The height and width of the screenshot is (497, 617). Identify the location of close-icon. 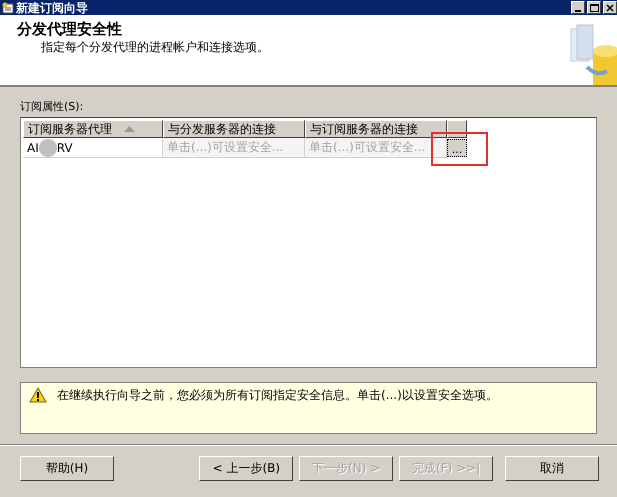
(610, 8).